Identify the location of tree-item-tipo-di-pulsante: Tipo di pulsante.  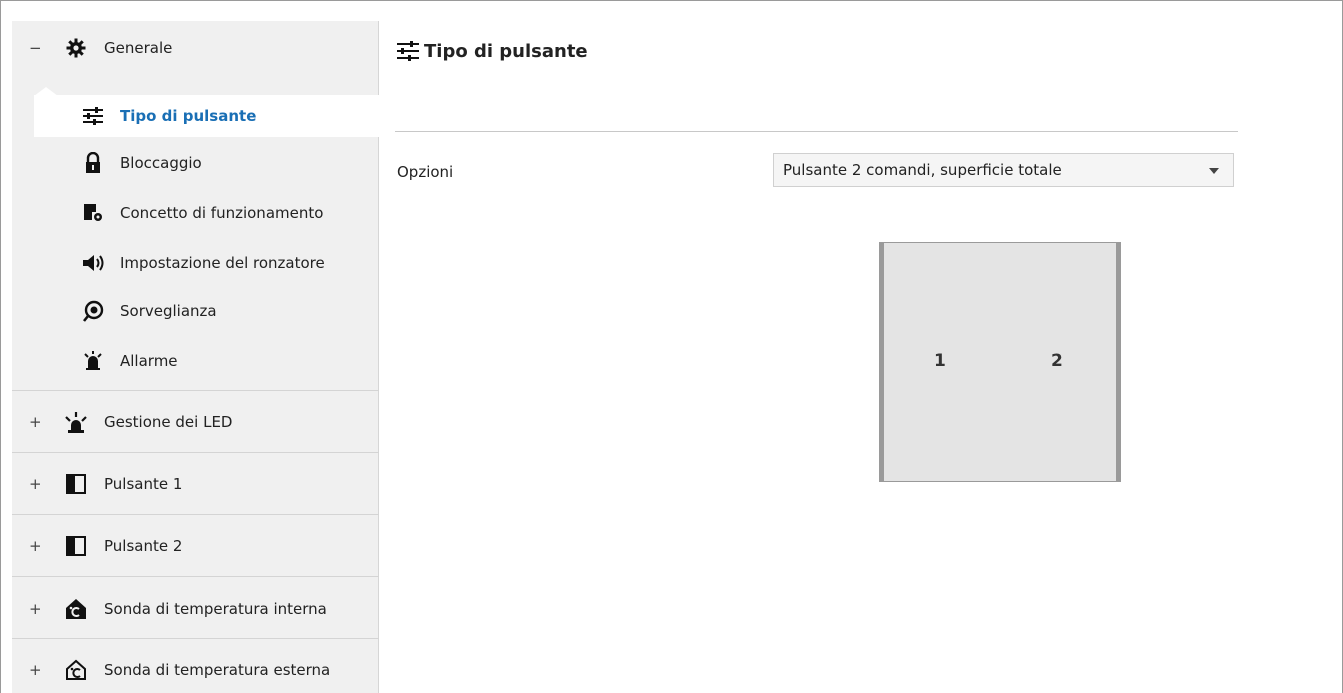
(195, 116).